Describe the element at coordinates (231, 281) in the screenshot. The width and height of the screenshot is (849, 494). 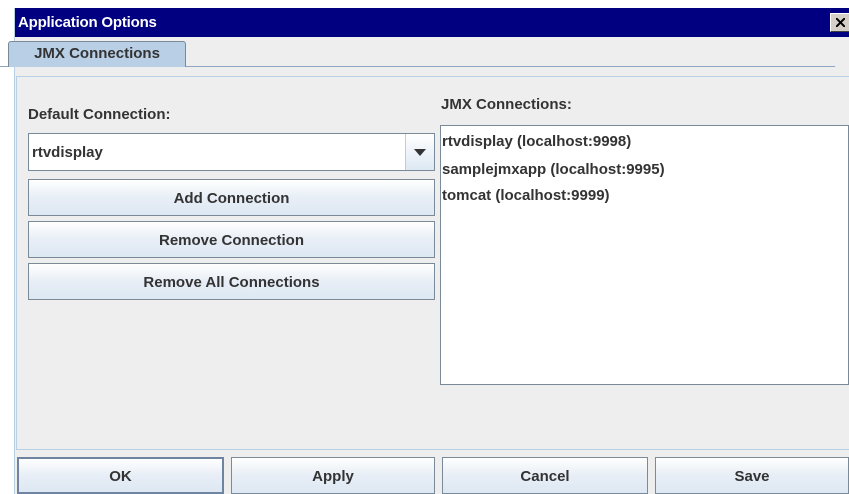
I see `remove-all-connections-button: Remove All Connections` at that location.